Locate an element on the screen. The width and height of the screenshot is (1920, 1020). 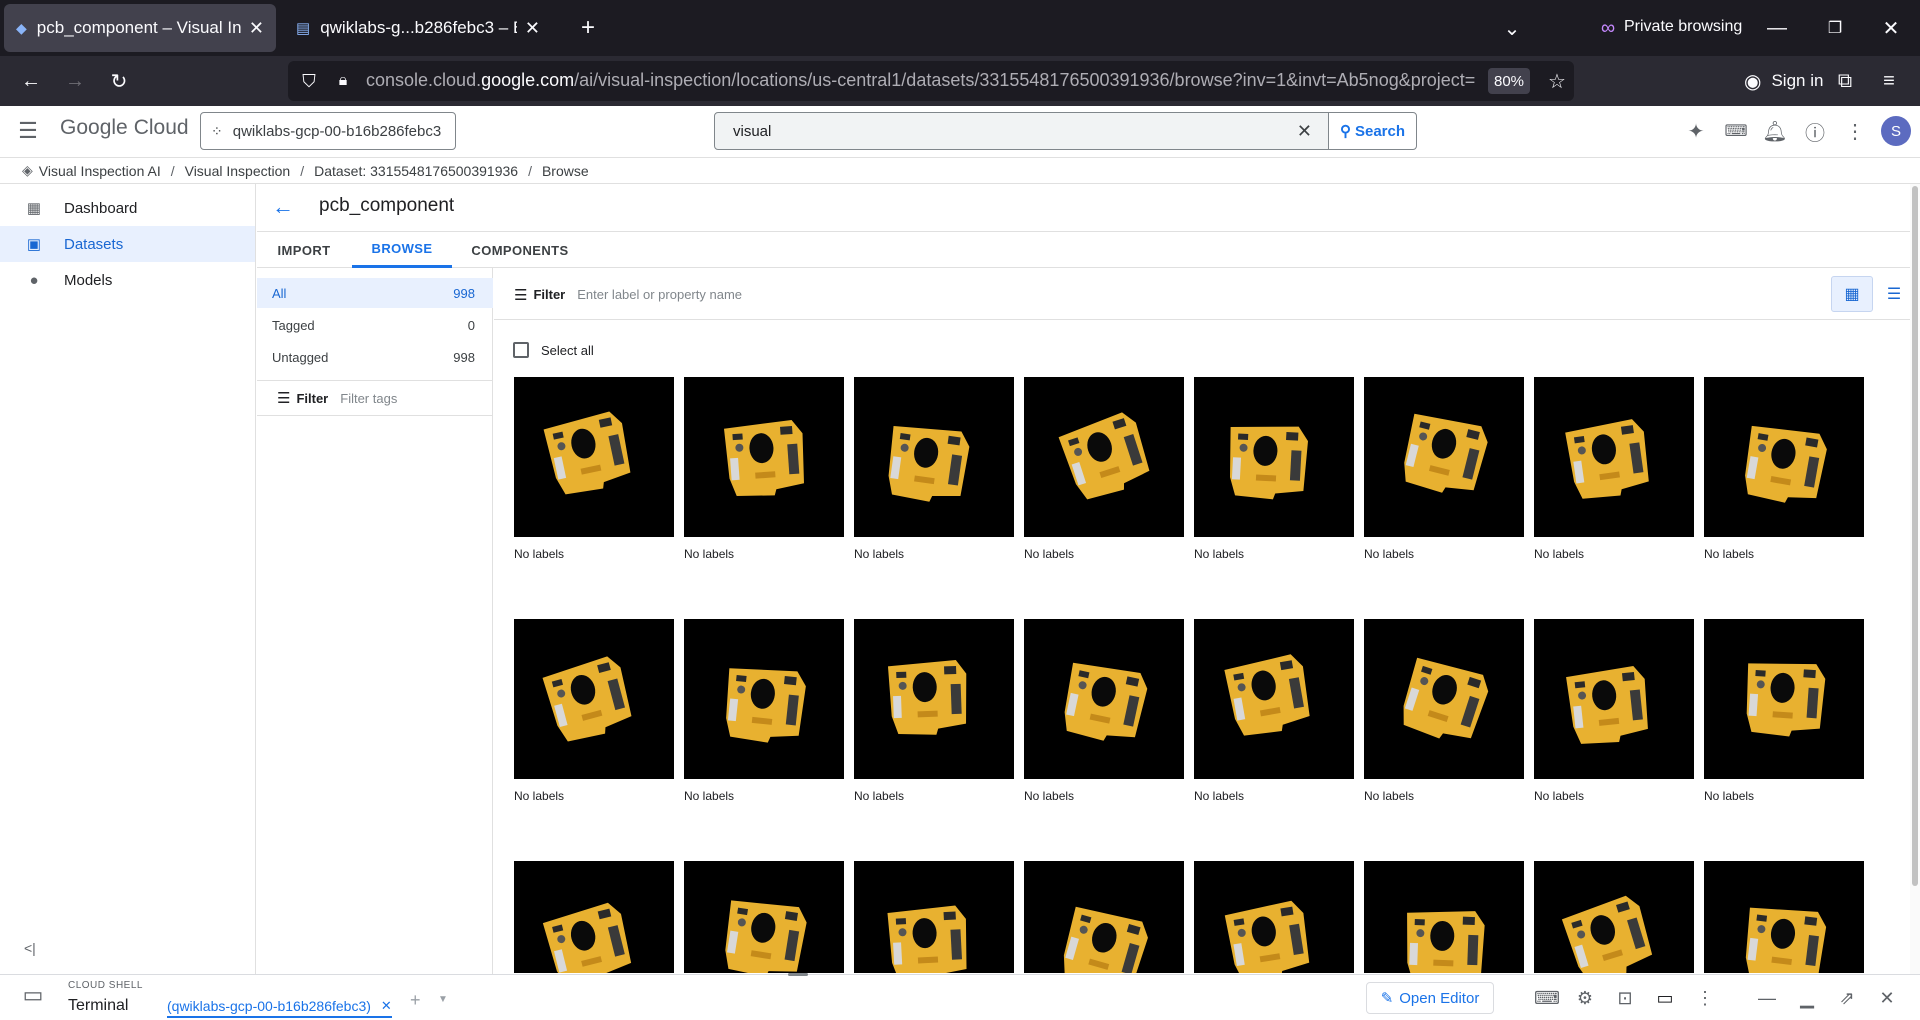
tab-list-chevron-down-icon: ⌄ is located at coordinates (1512, 28).